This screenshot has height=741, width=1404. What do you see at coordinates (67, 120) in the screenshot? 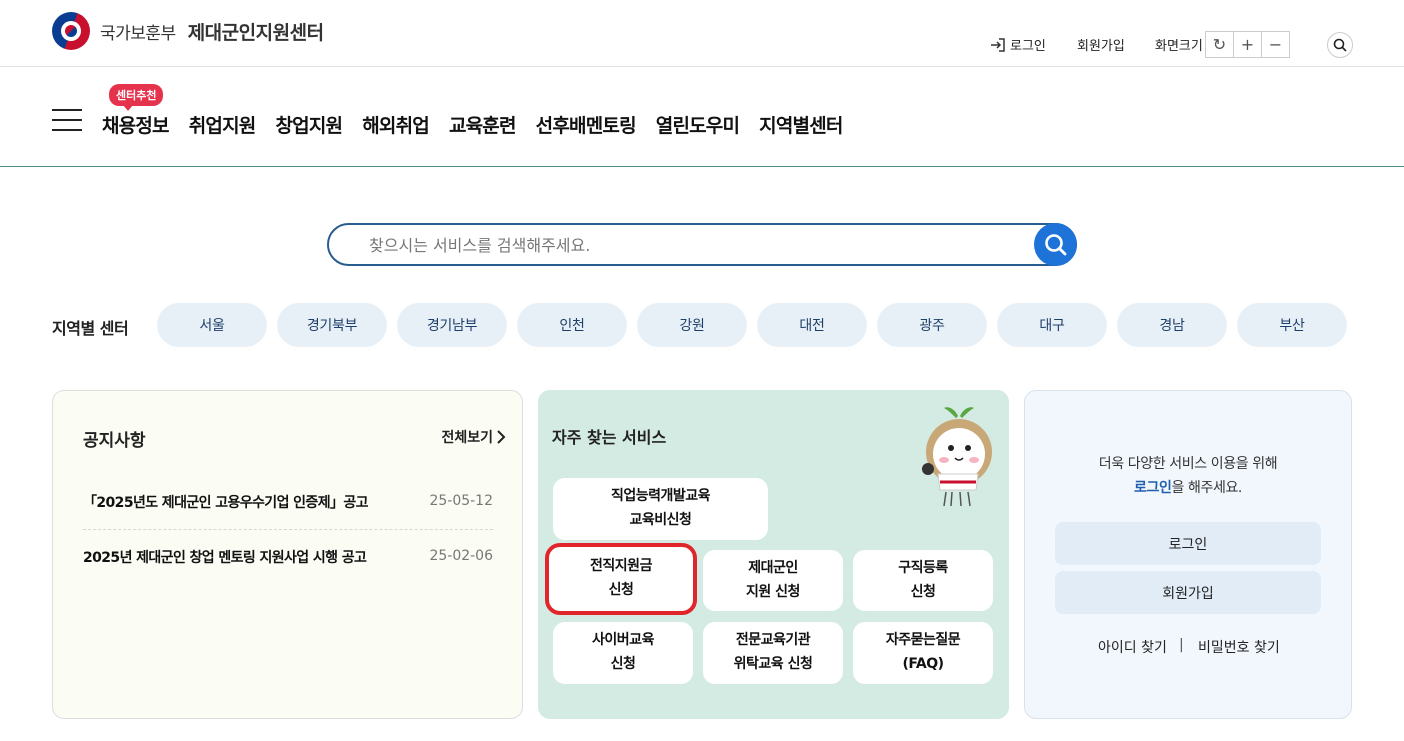
I see `hamburger-menu-icon` at bounding box center [67, 120].